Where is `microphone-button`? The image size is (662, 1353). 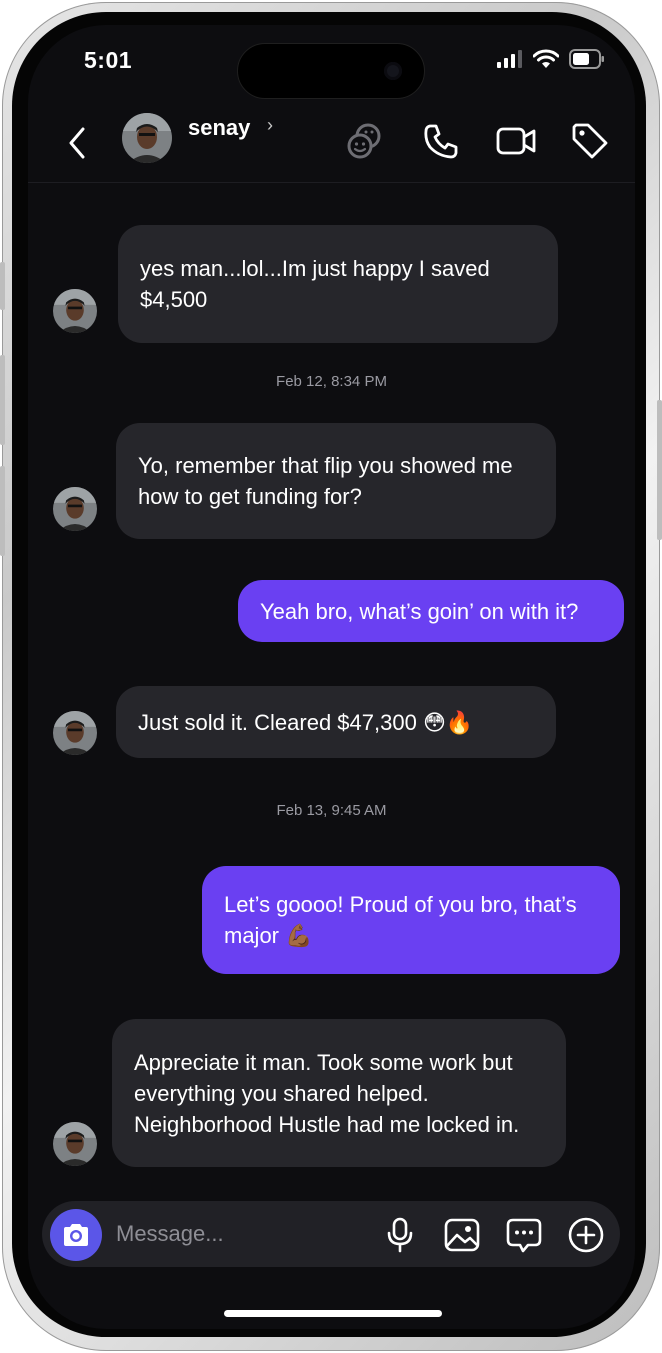
microphone-button is located at coordinates (400, 1235).